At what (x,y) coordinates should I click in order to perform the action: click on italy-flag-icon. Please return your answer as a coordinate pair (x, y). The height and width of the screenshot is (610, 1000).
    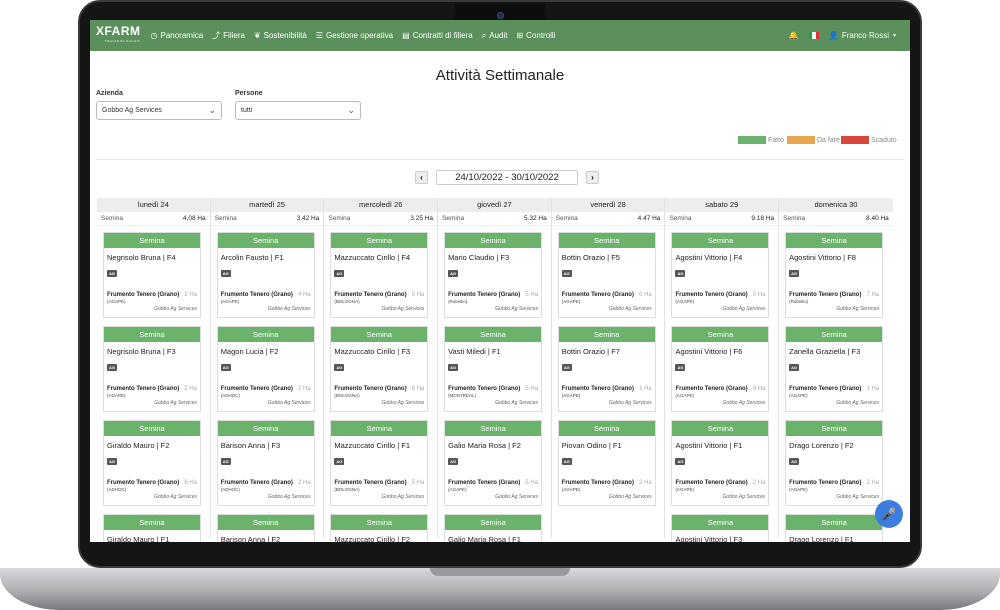
    Looking at the image, I should click on (813, 35).